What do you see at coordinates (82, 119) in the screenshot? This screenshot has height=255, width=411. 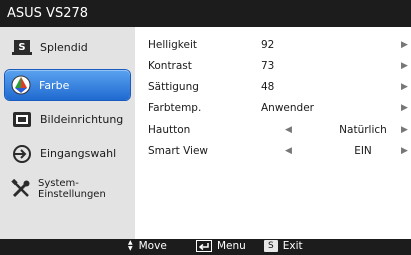 I see `sidebar-item-label: Bildeinrichtung` at bounding box center [82, 119].